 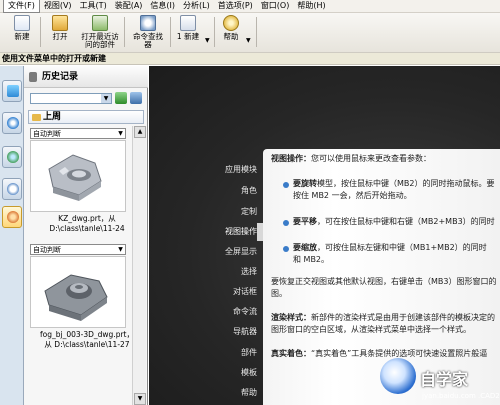 What do you see at coordinates (121, 98) in the screenshot?
I see `go-back-icon` at bounding box center [121, 98].